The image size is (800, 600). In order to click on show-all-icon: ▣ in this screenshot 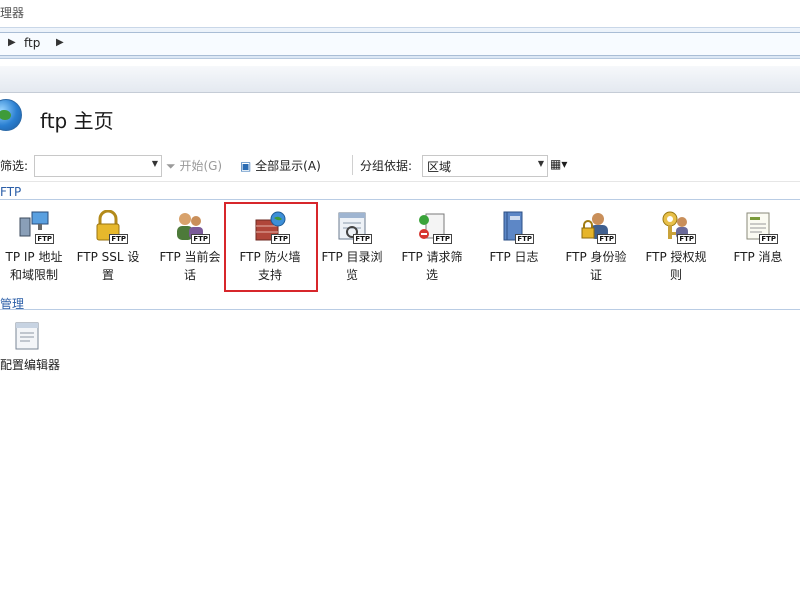, I will do `click(246, 166)`.